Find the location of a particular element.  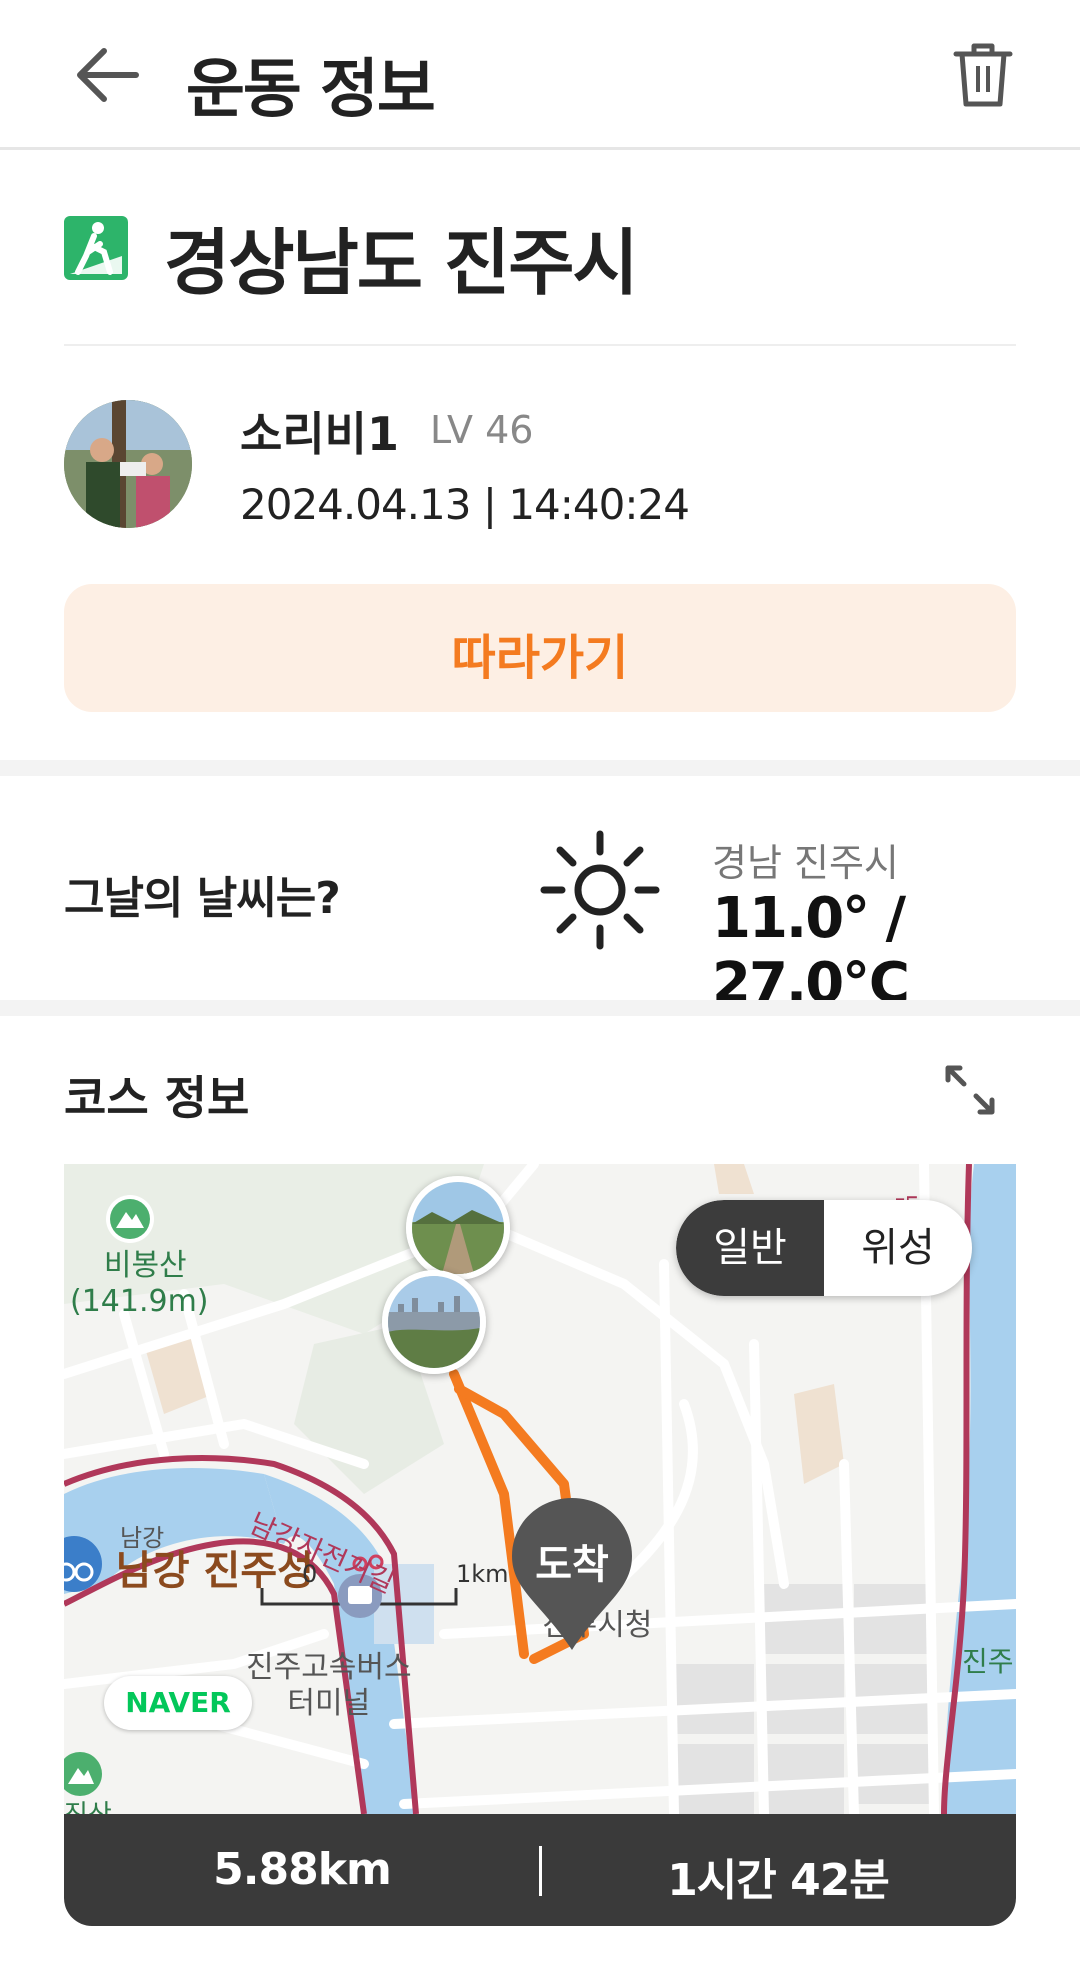

sun-icon is located at coordinates (600, 890).